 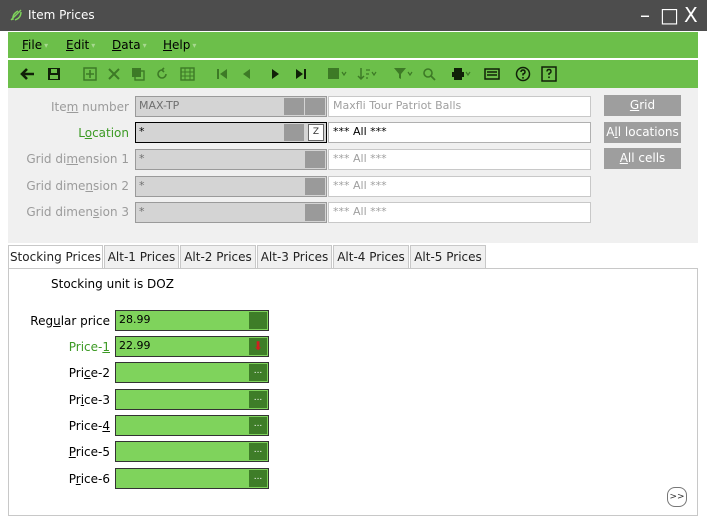 What do you see at coordinates (315, 159) in the screenshot?
I see `grid-dimension-1-lookup-button` at bounding box center [315, 159].